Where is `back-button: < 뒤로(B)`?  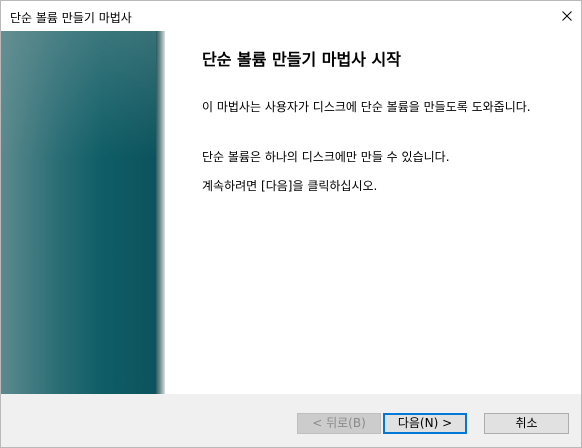
back-button: < 뒤로(B) is located at coordinates (339, 423).